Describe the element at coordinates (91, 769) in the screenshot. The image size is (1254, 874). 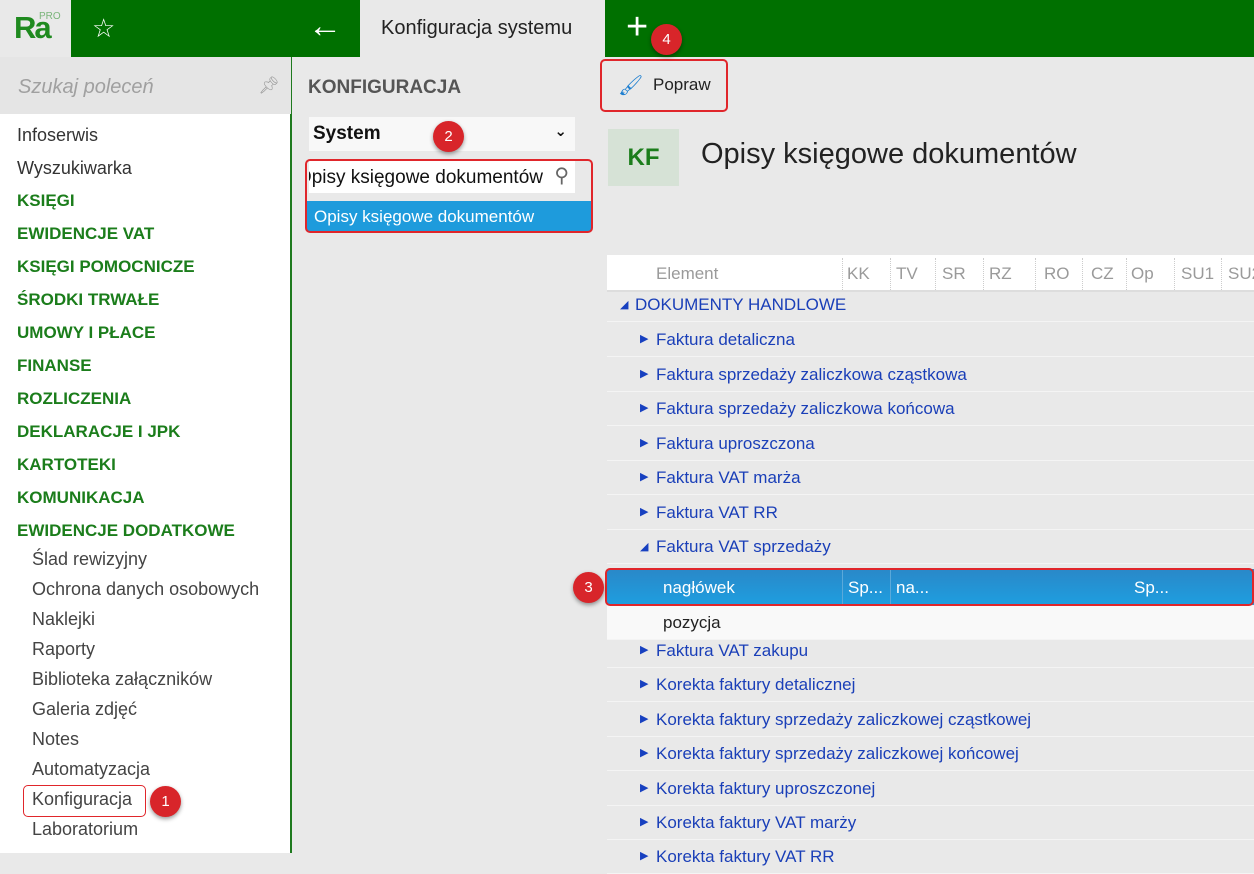
I see `sidebar-subitem: Automatyzacja` at that location.